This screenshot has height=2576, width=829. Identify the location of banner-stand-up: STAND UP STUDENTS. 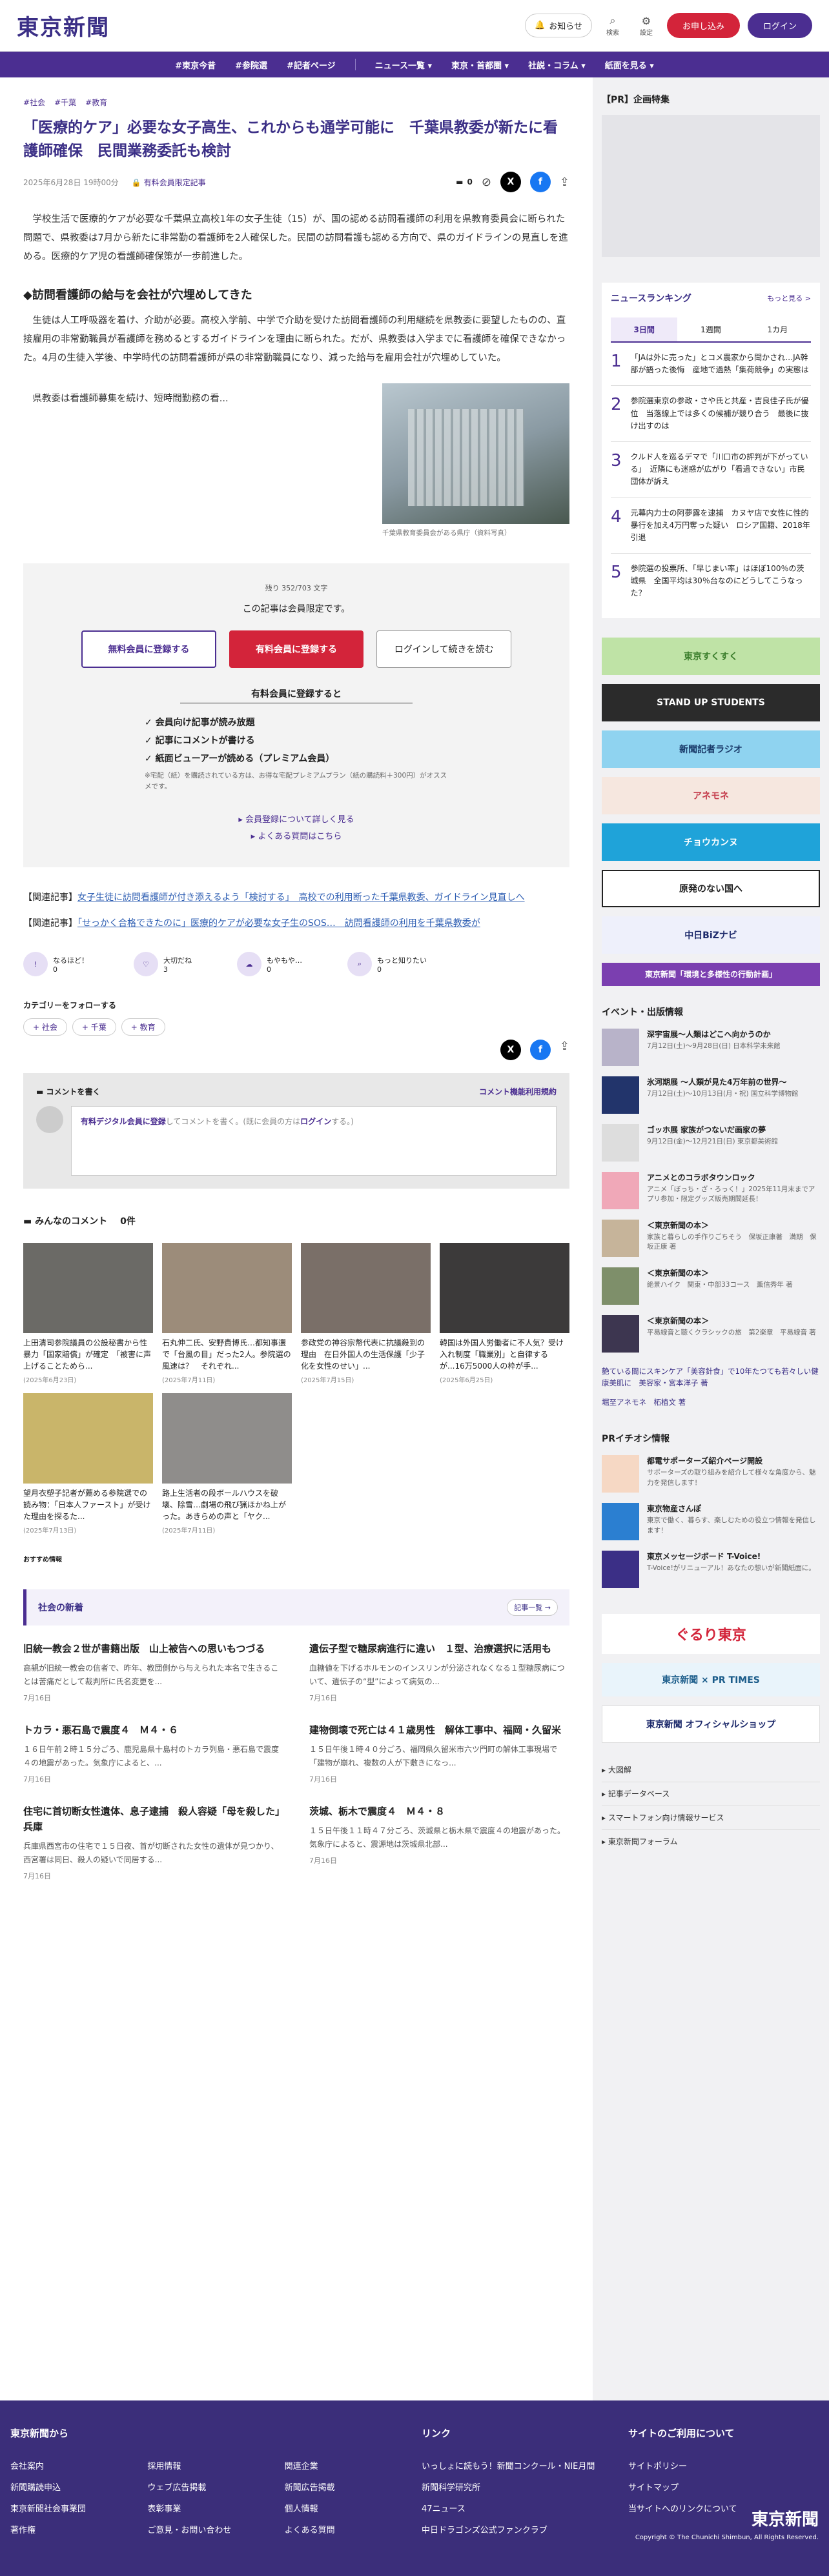
(711, 702).